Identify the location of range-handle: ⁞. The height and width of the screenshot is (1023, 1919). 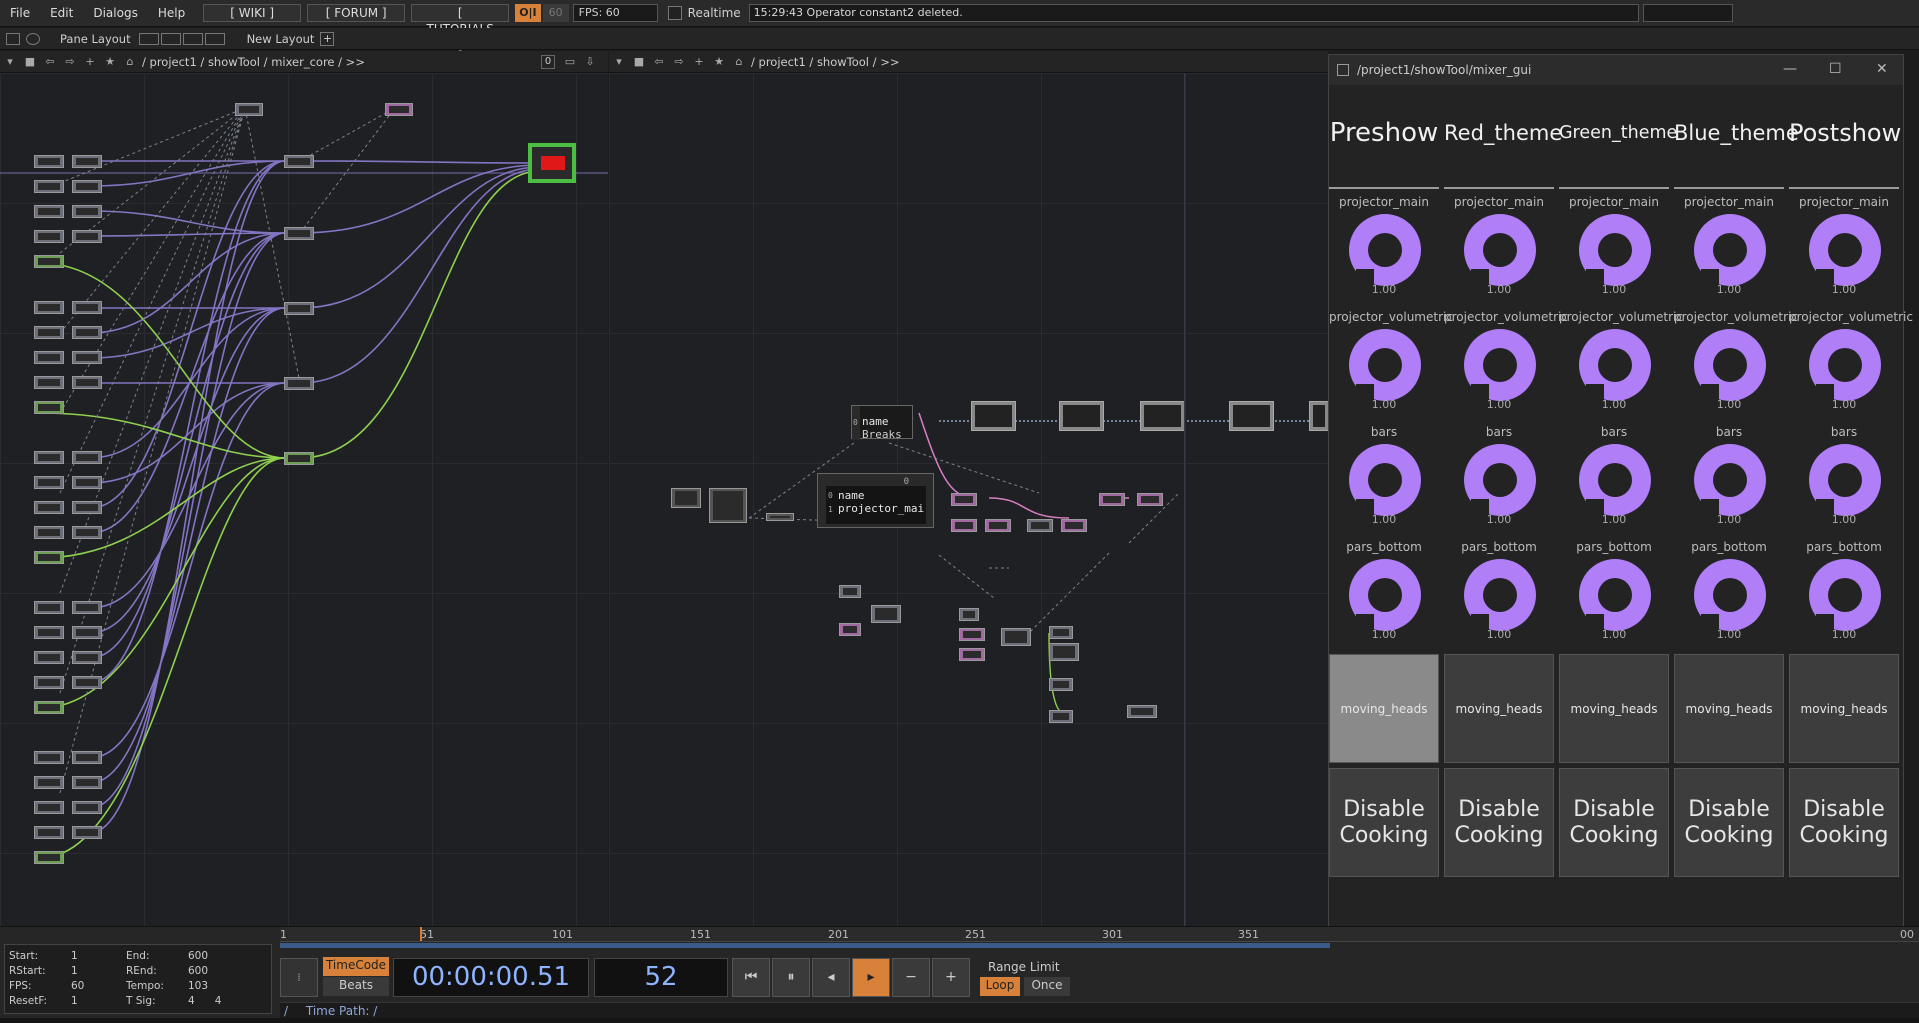
(299, 977).